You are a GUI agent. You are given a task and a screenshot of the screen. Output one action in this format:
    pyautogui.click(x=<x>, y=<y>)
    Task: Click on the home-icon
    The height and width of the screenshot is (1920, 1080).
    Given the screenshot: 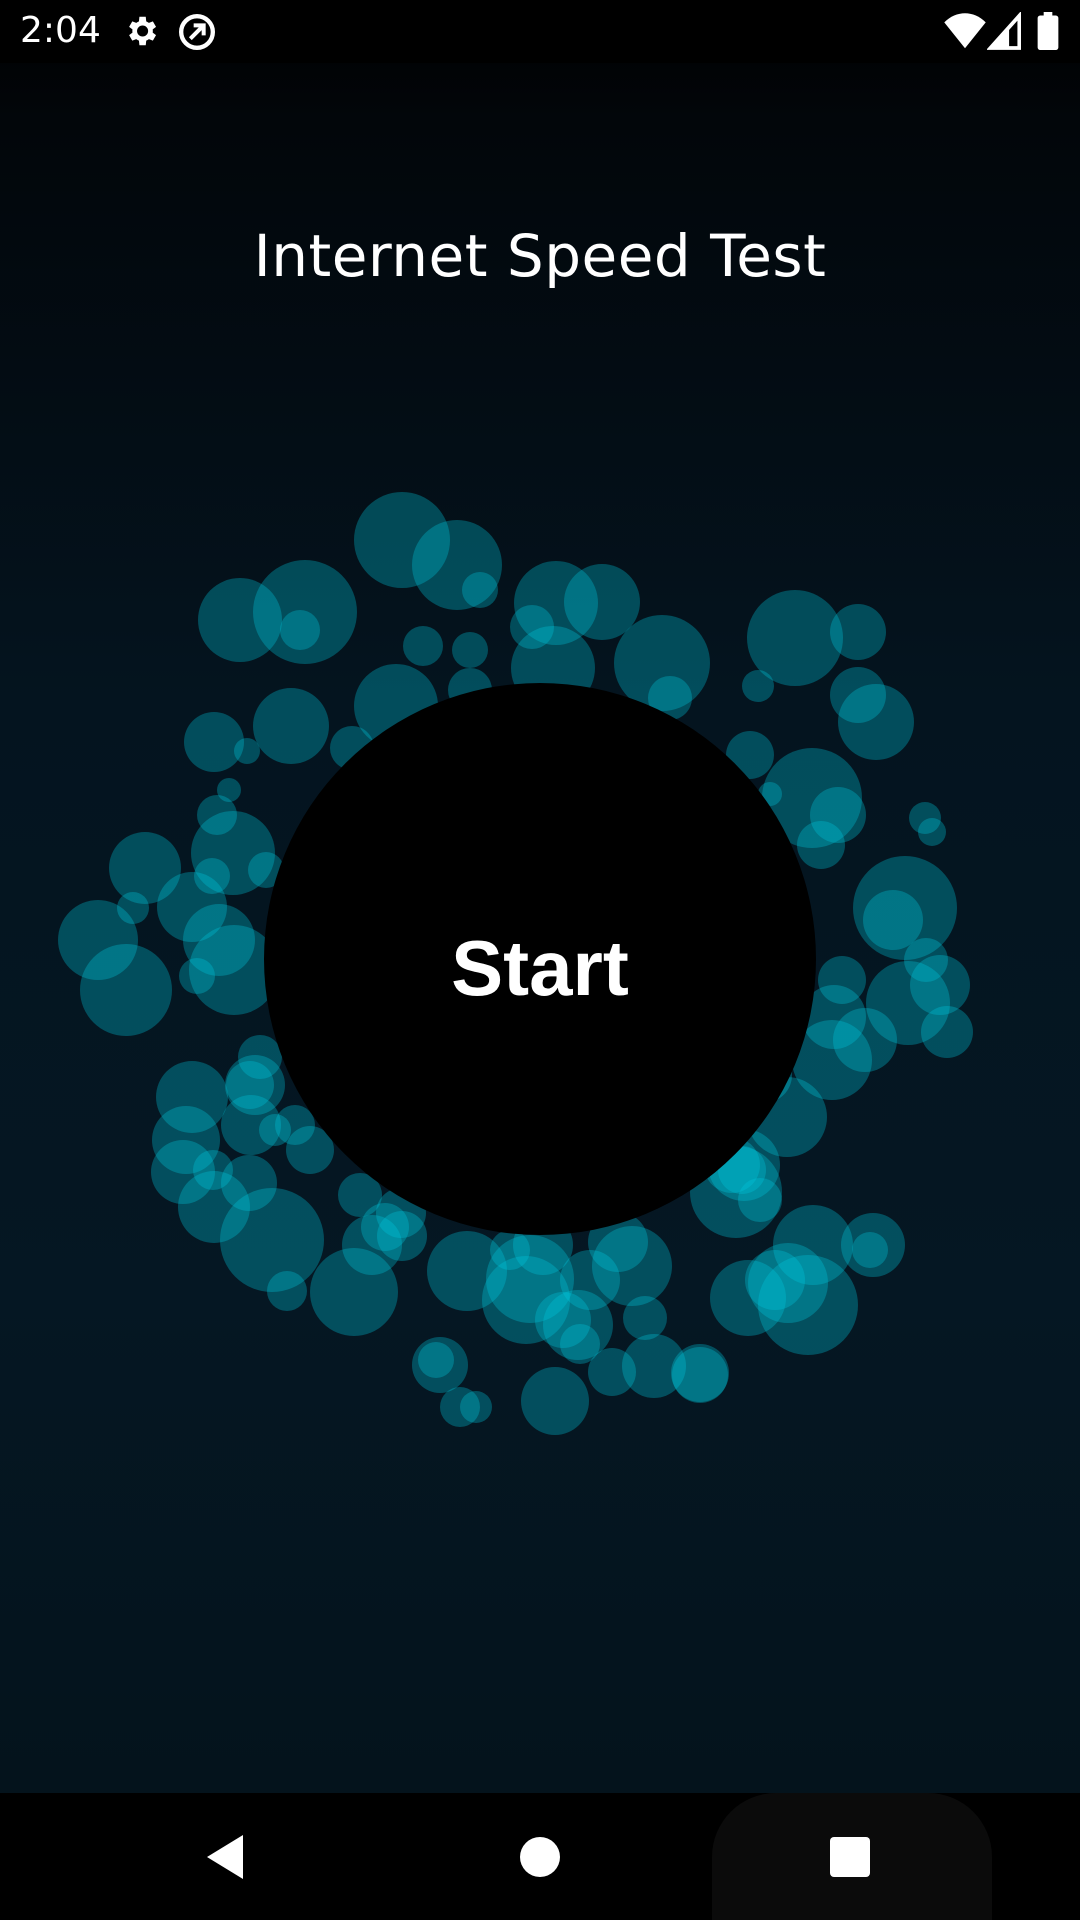 What is the action you would take?
    pyautogui.click(x=540, y=1856)
    